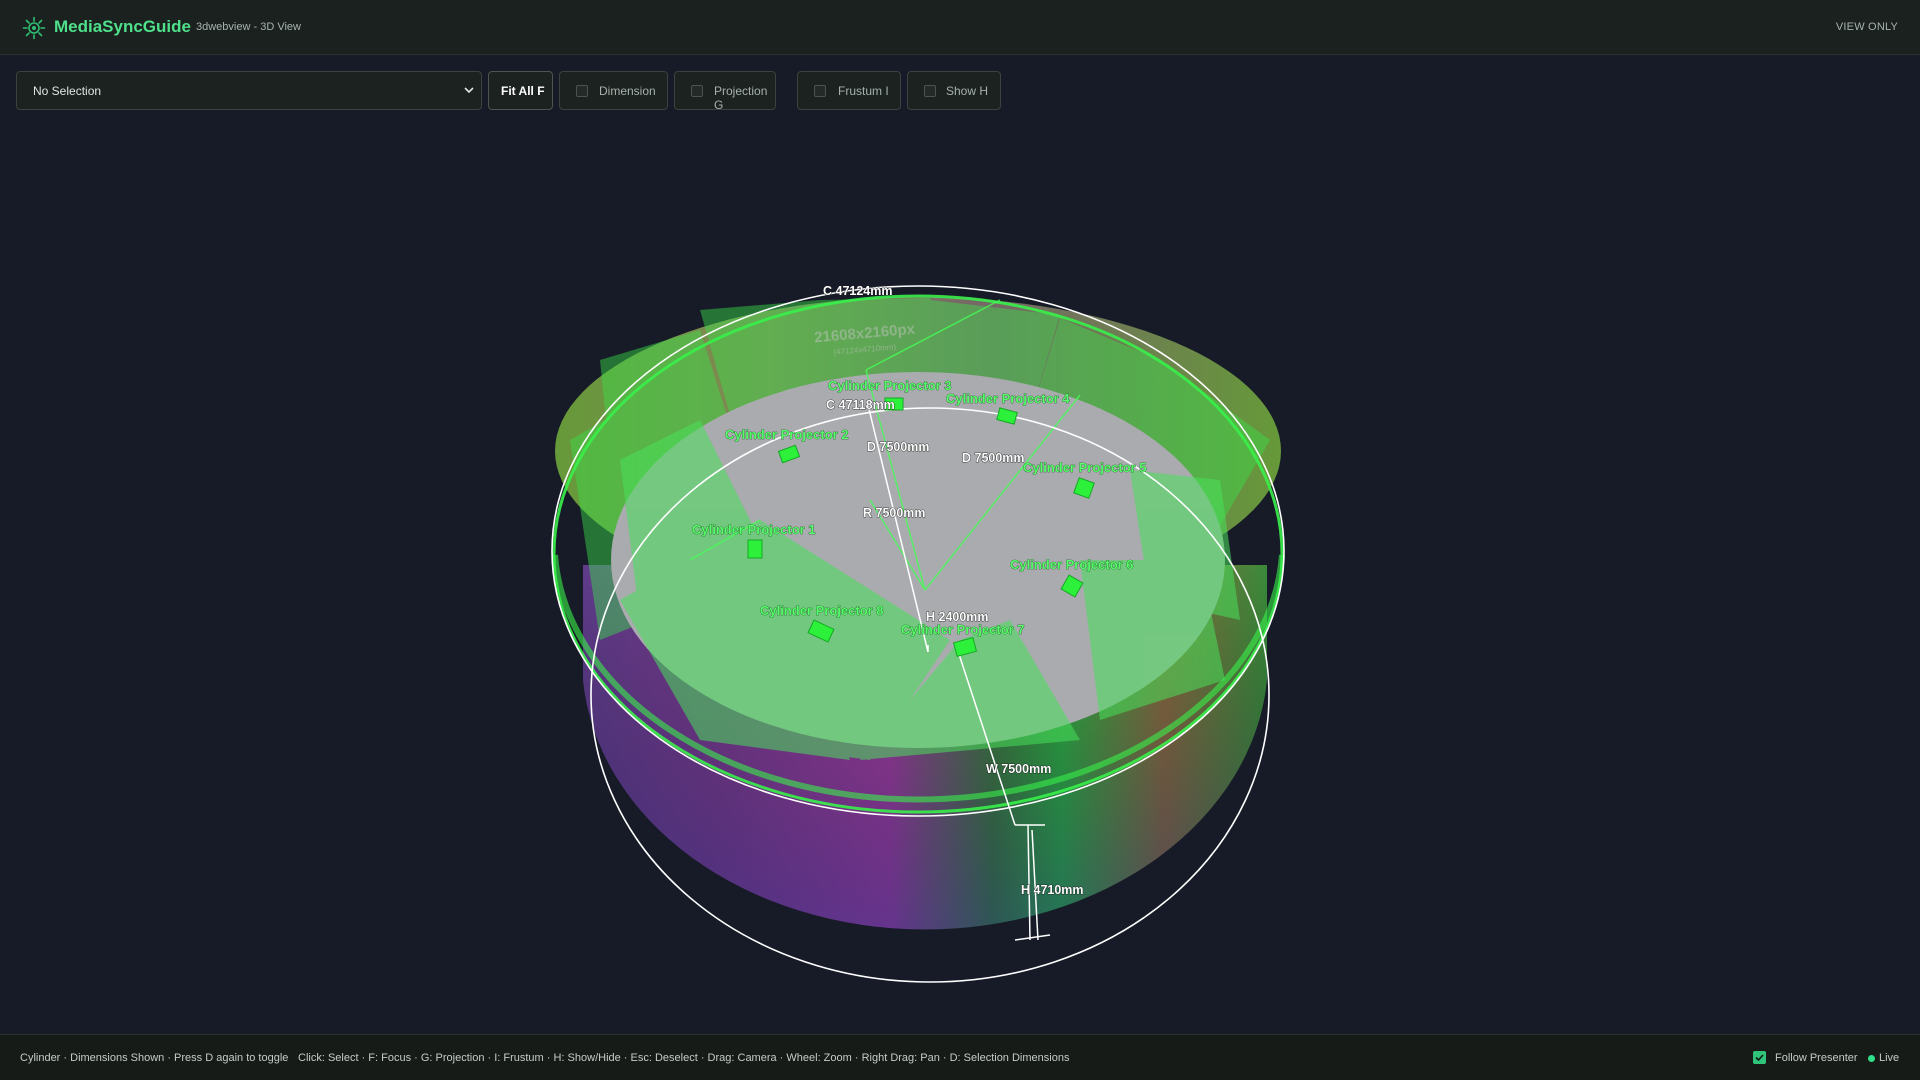  I want to click on frustum-toggle: Frustum I, so click(849, 90).